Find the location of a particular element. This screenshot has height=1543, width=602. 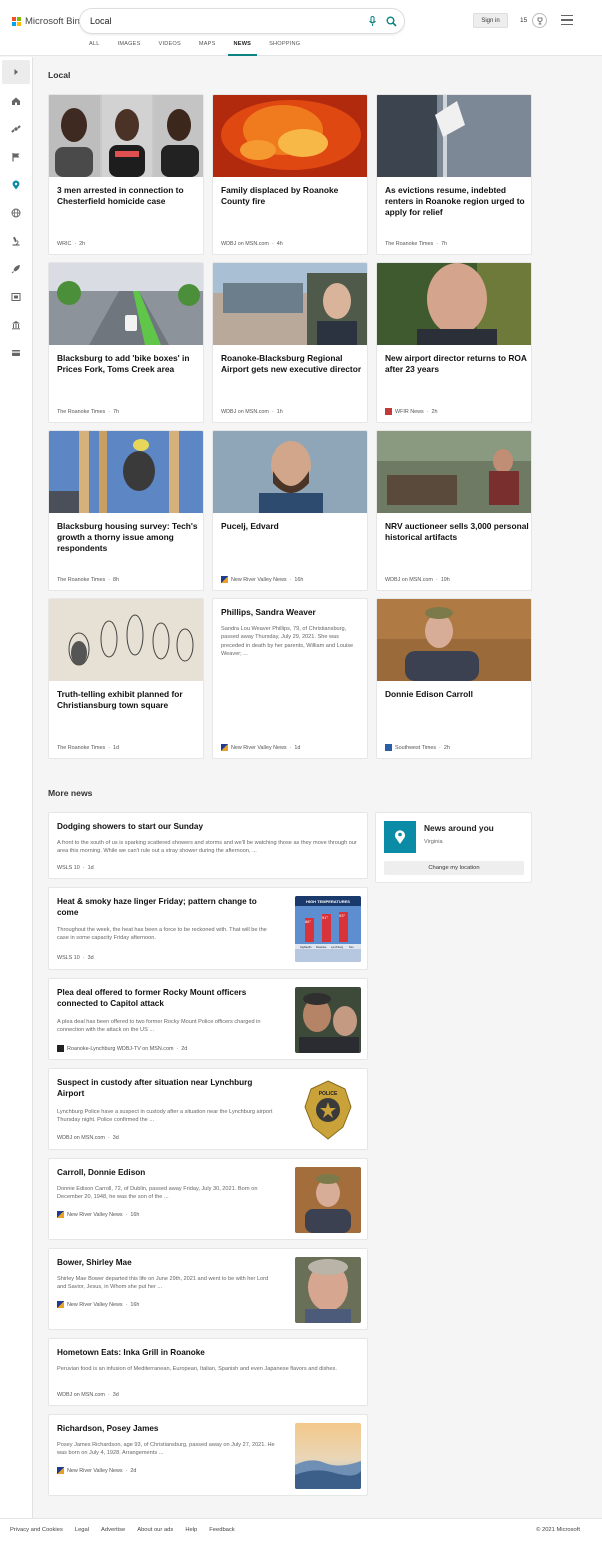

search-icon is located at coordinates (391, 21).